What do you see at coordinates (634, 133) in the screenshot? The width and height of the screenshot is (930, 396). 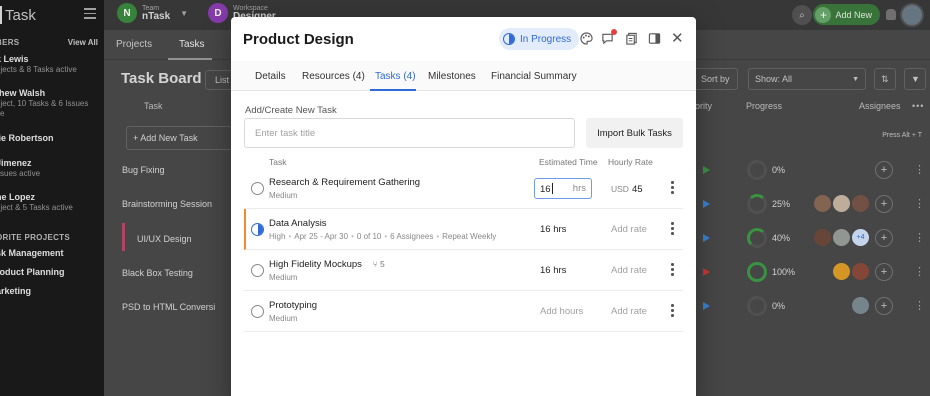 I see `import-bulk-tasks-button: Import Bulk Tasks` at bounding box center [634, 133].